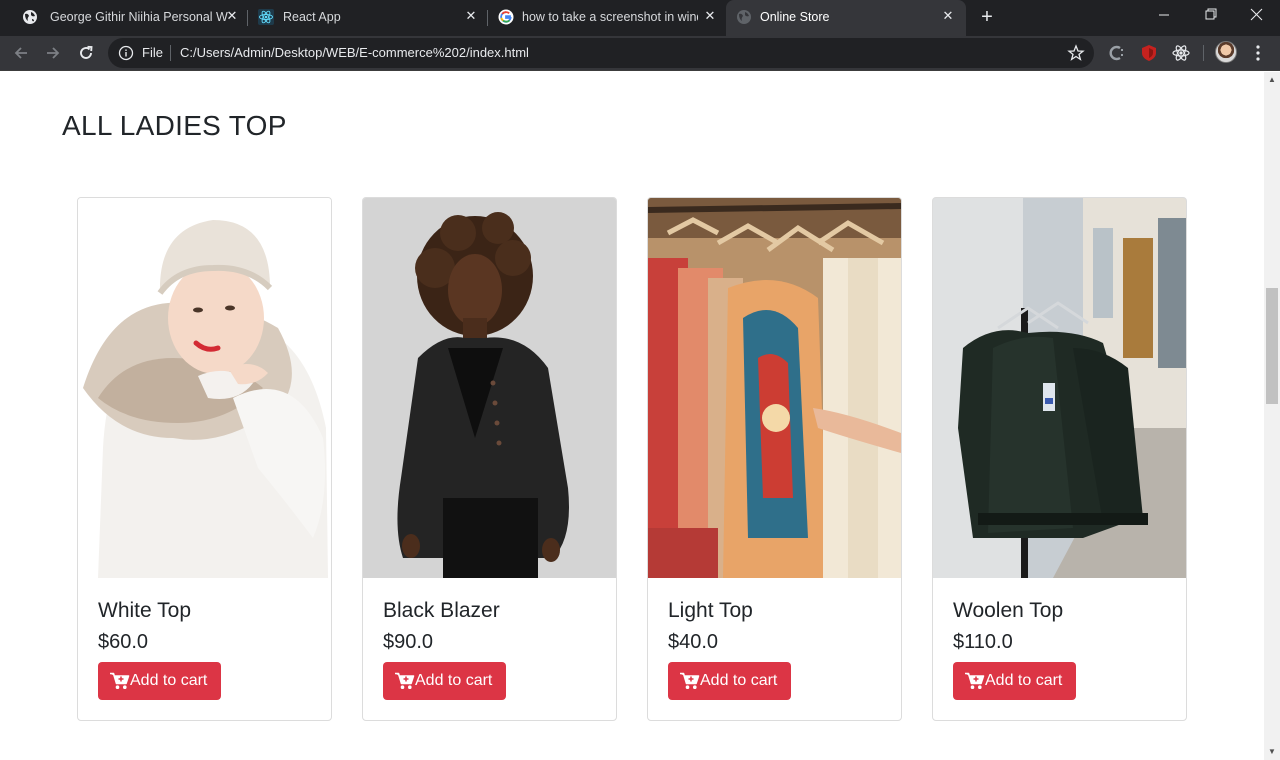 This screenshot has height=760, width=1280. I want to click on product-price: $40.0, so click(693, 642).